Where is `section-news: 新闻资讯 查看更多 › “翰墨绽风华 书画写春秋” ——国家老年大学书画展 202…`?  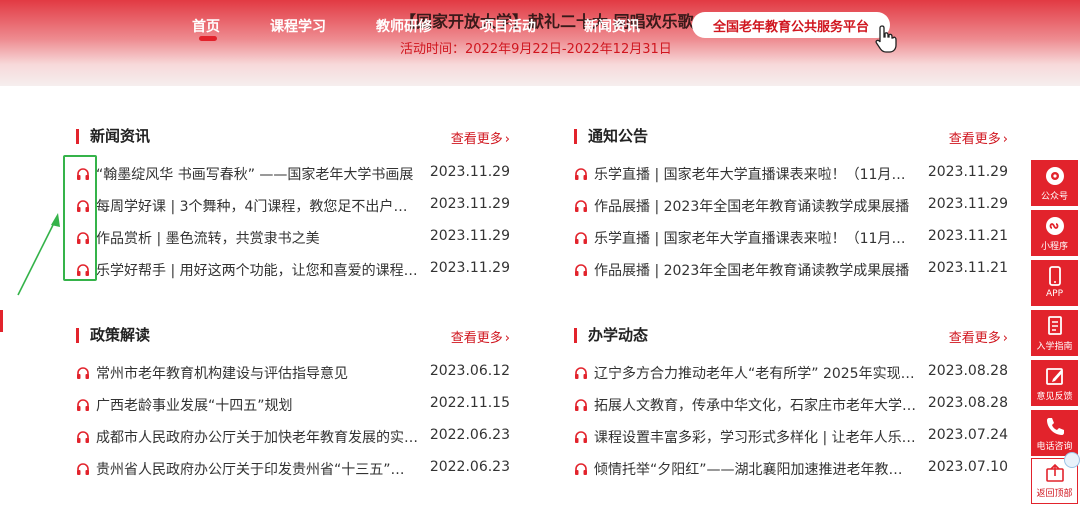
section-news: 新闻资讯 查看更多 › “翰墨绽风华 书画写春秋” ——国家老年大学书画展 202… is located at coordinates (293, 207).